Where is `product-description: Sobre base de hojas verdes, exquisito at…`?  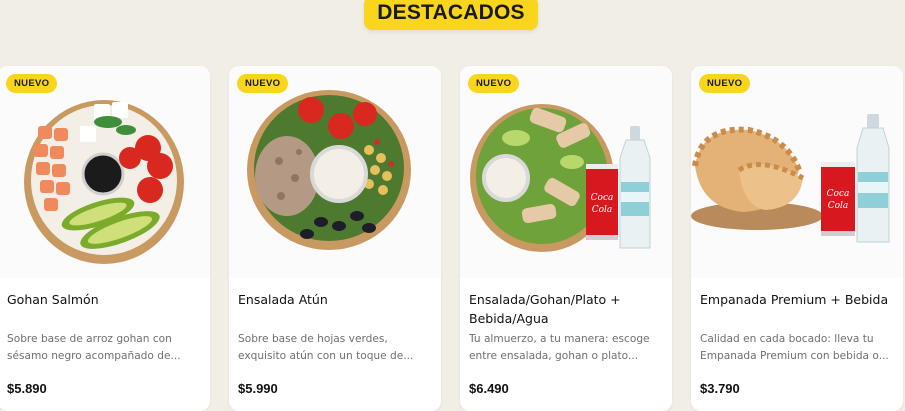
product-description: Sobre base de hojas verdes, exquisito at… is located at coordinates (326, 347).